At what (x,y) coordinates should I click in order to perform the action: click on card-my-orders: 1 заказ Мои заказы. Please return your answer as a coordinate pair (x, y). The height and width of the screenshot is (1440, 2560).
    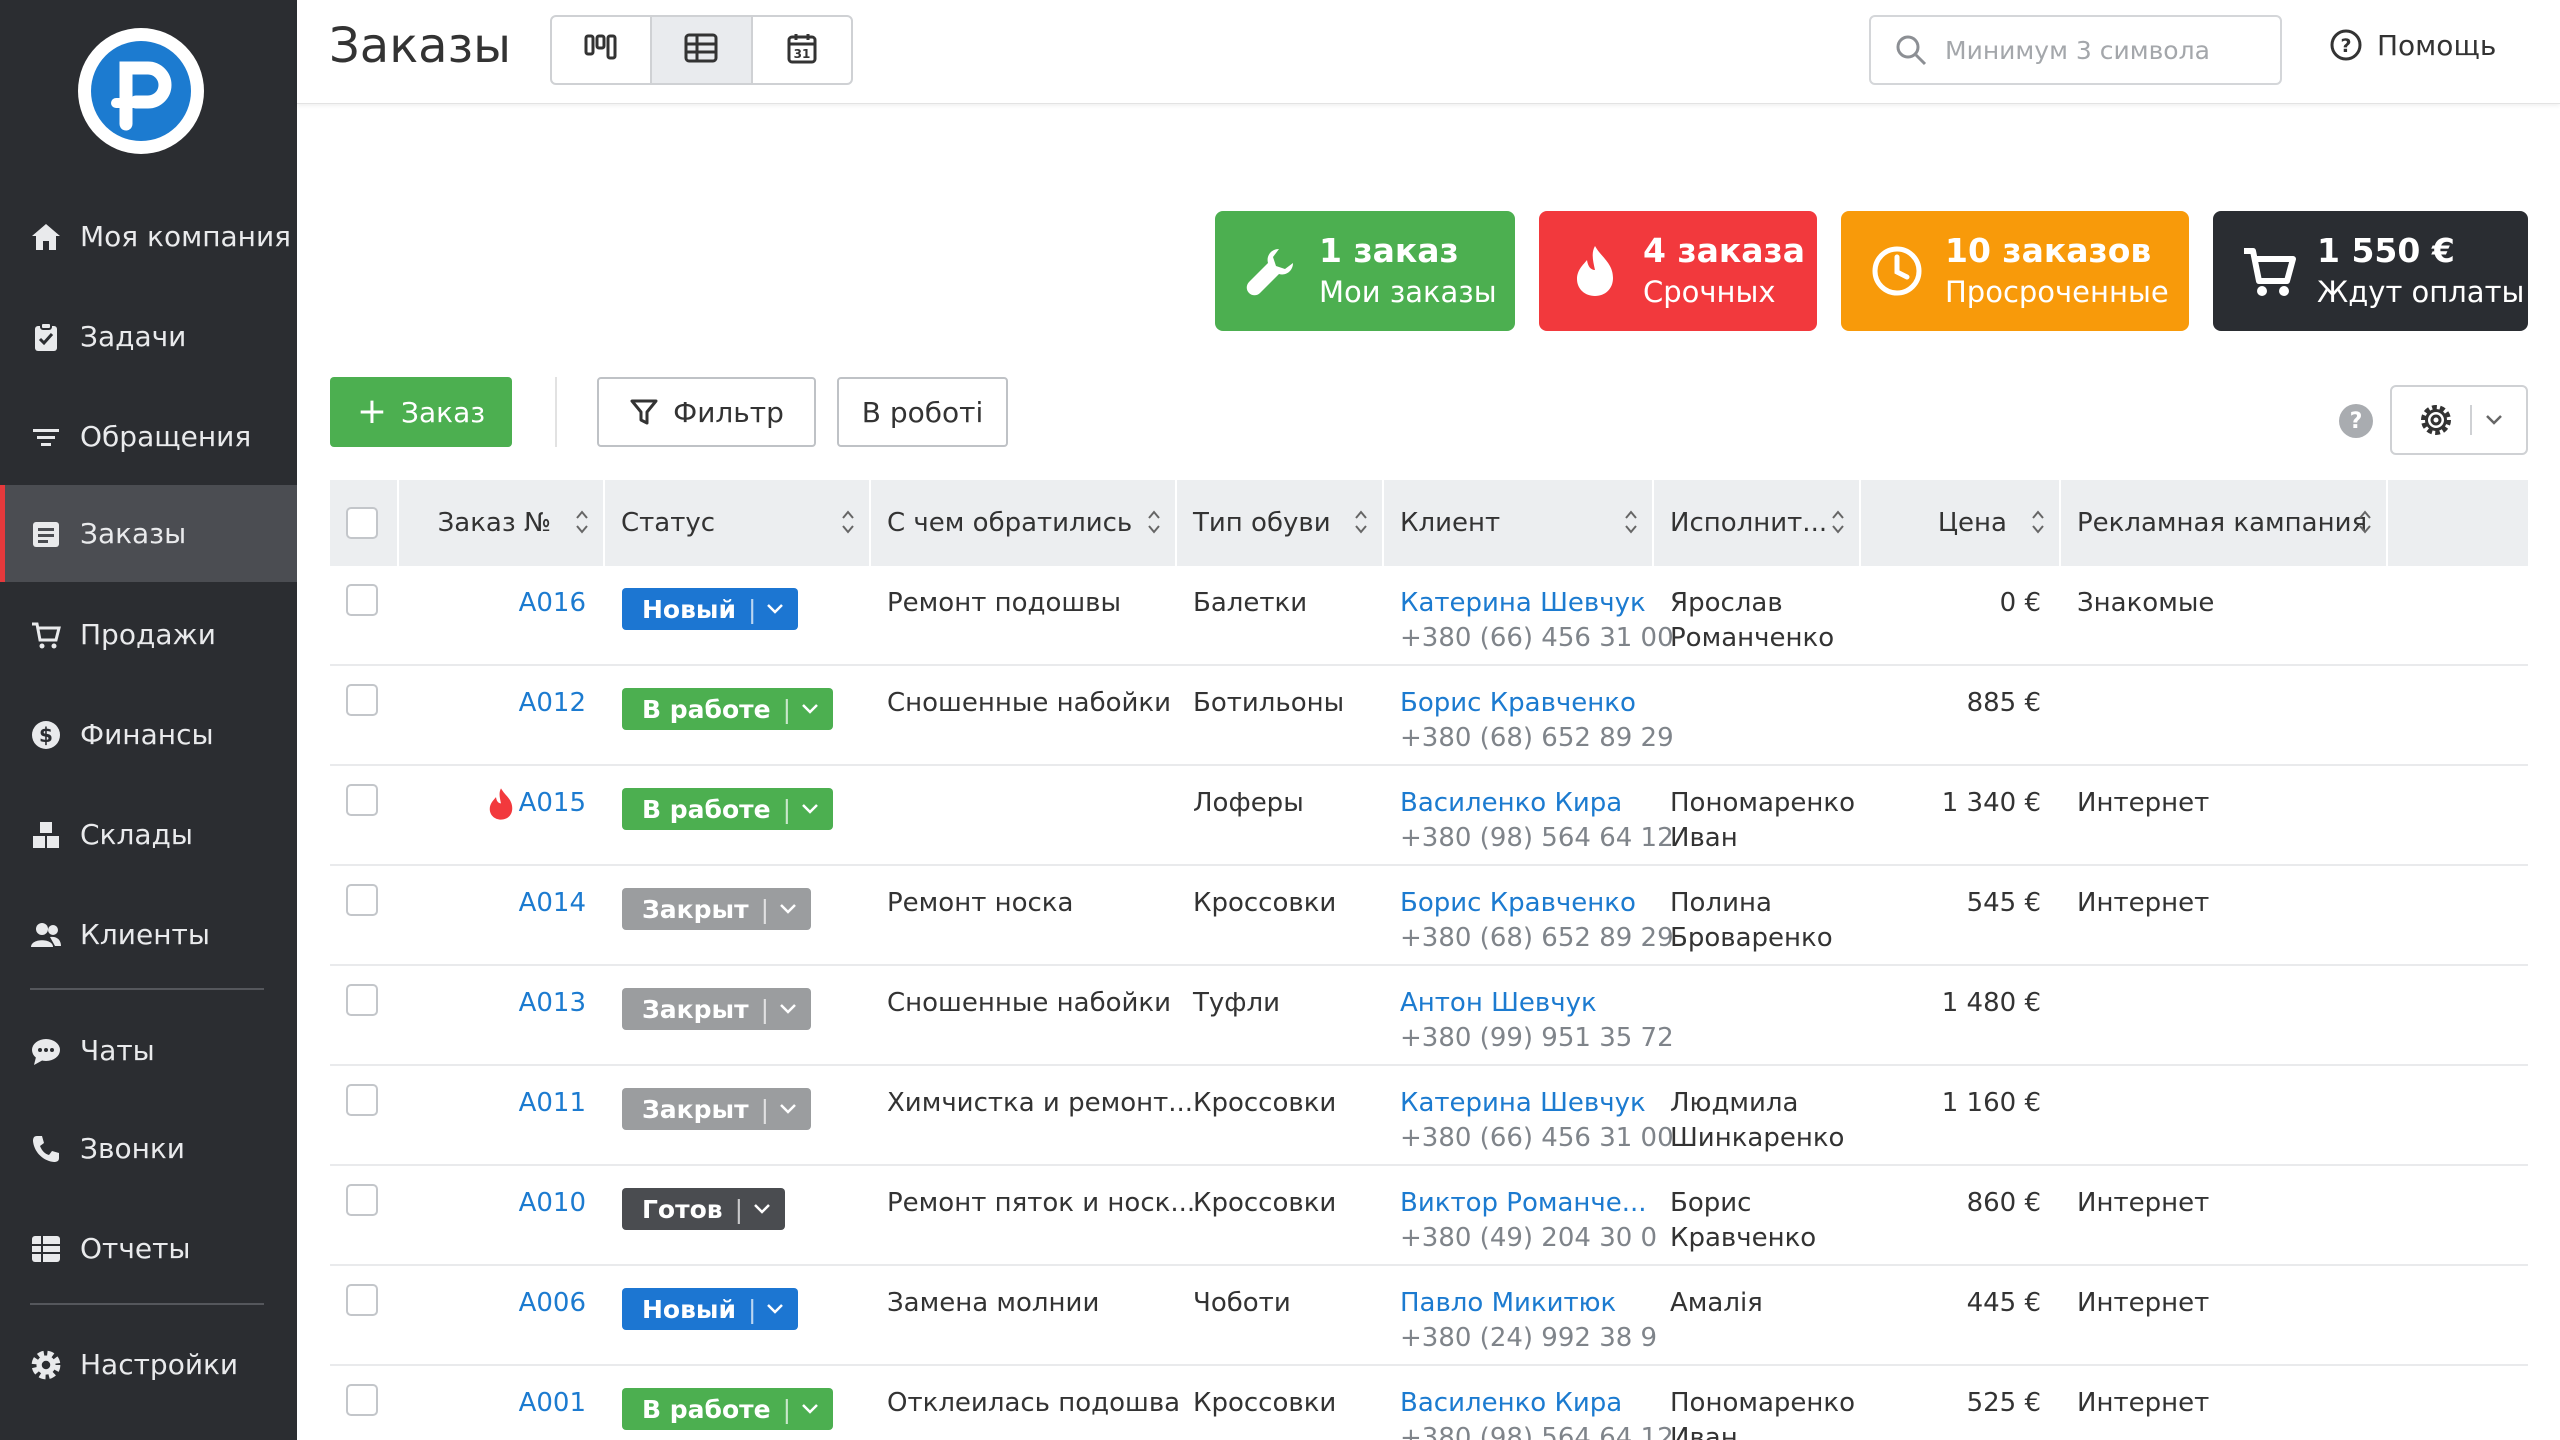
    Looking at the image, I should click on (1365, 271).